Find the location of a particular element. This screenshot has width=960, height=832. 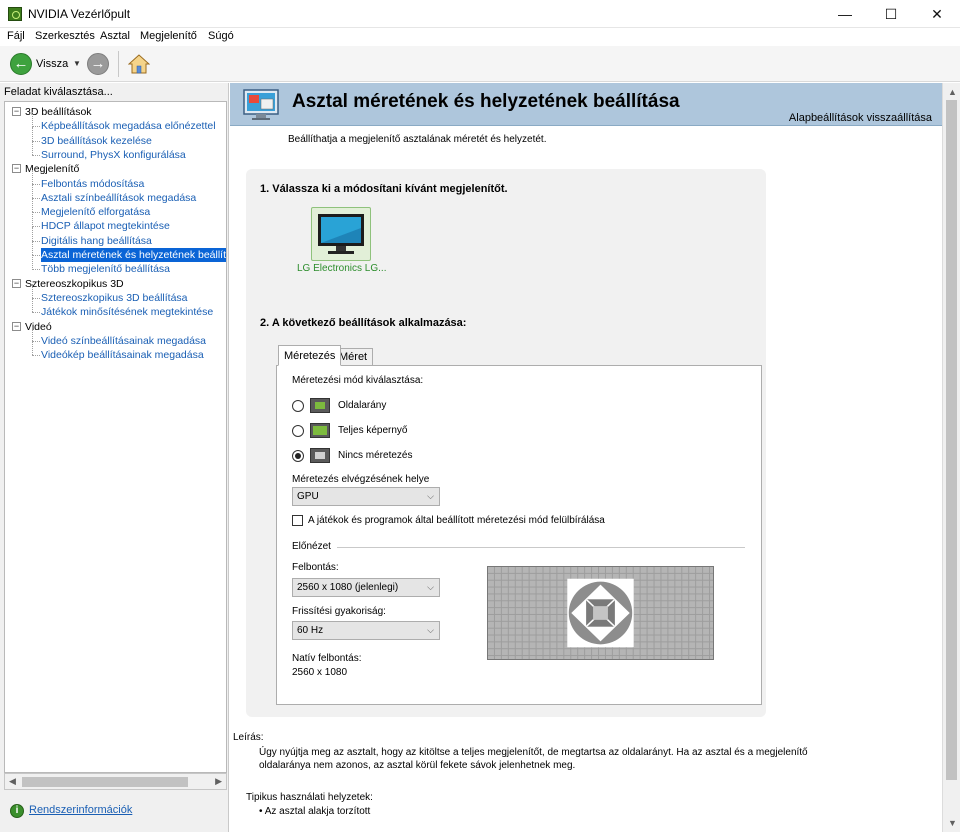

step2-heading: 2. A következő beállítások alkalmazása: is located at coordinates (363, 323).